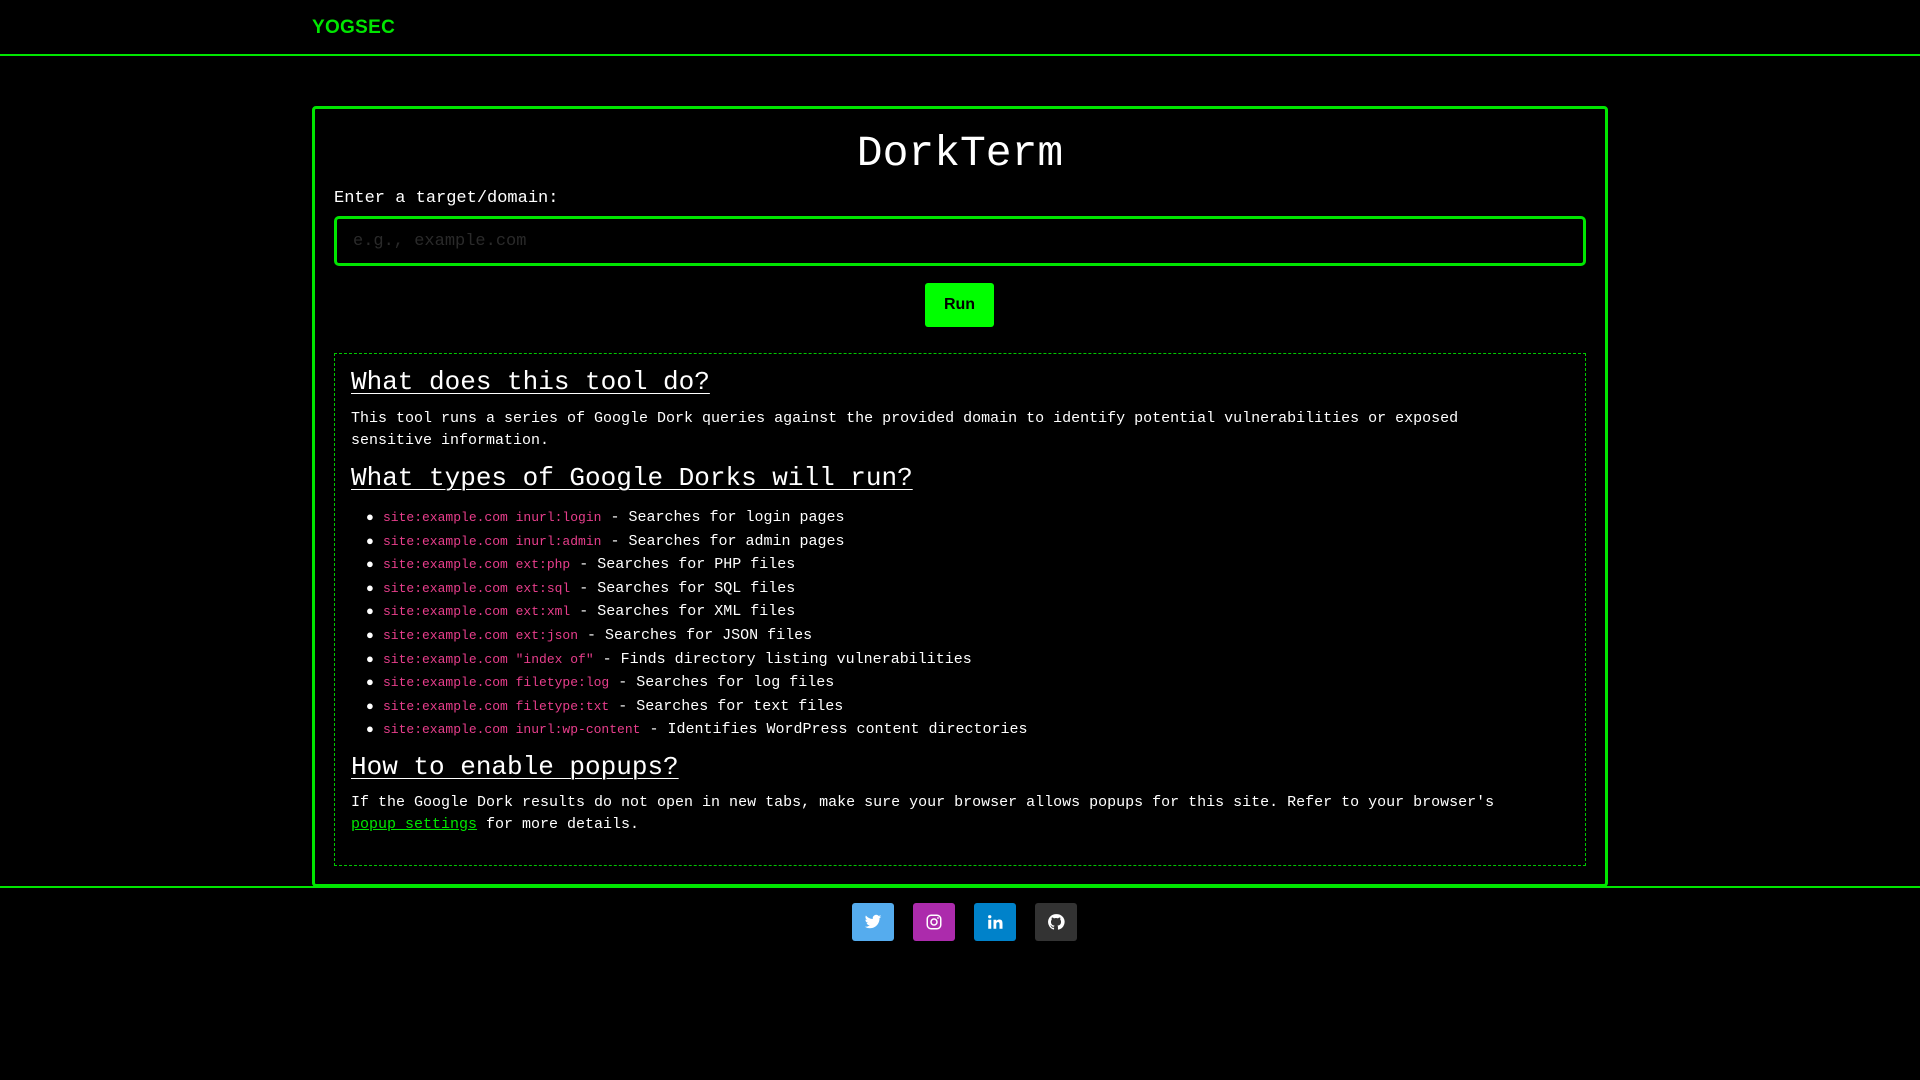 Image resolution: width=1920 pixels, height=1080 pixels. Describe the element at coordinates (722, 683) in the screenshot. I see `dork-description: - Searches for log files` at that location.